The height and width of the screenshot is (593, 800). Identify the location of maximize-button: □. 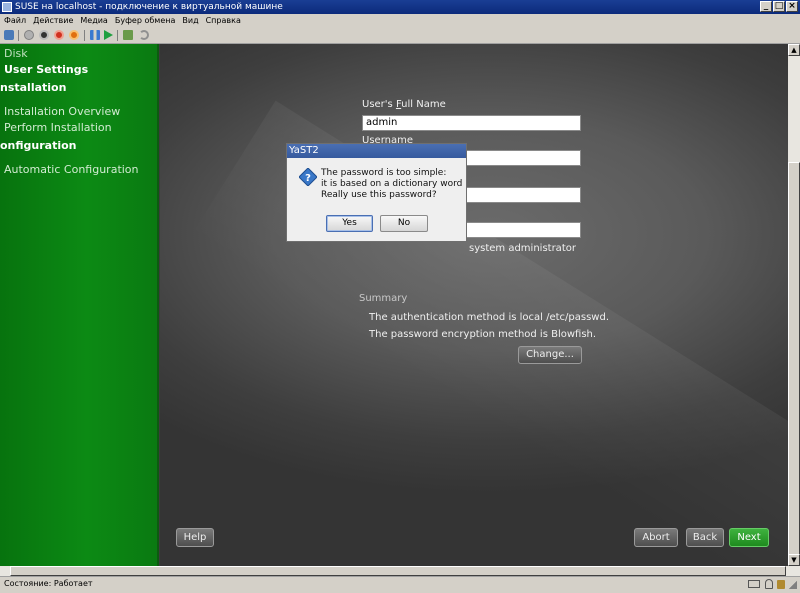
(779, 6).